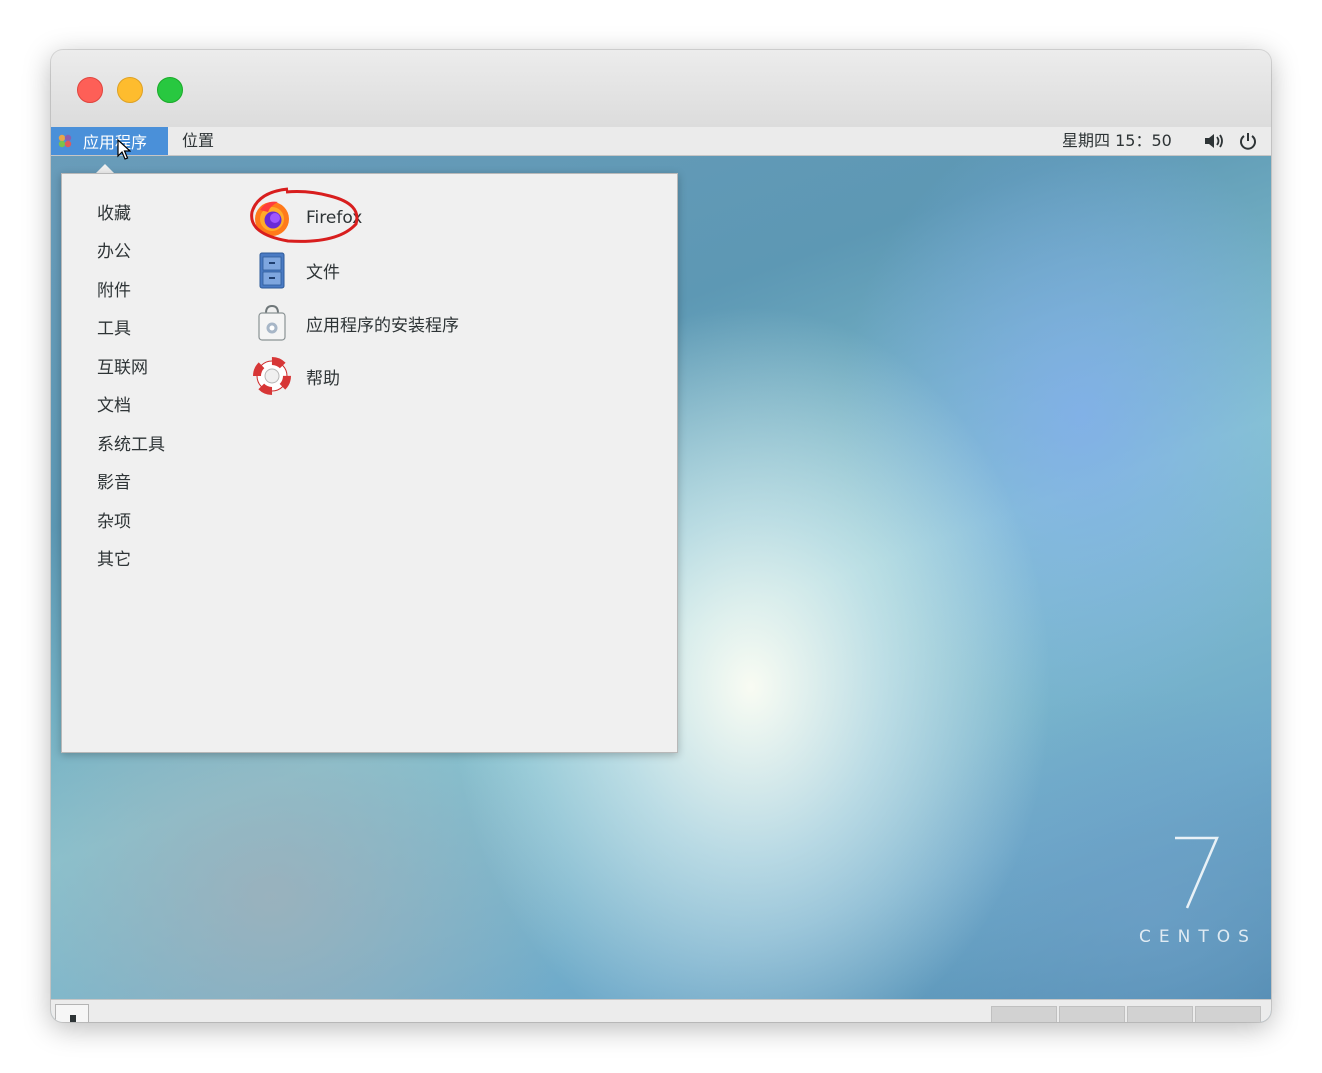 This screenshot has height=1073, width=1322. What do you see at coordinates (114, 480) in the screenshot?
I see `category-sound-video: 影音` at bounding box center [114, 480].